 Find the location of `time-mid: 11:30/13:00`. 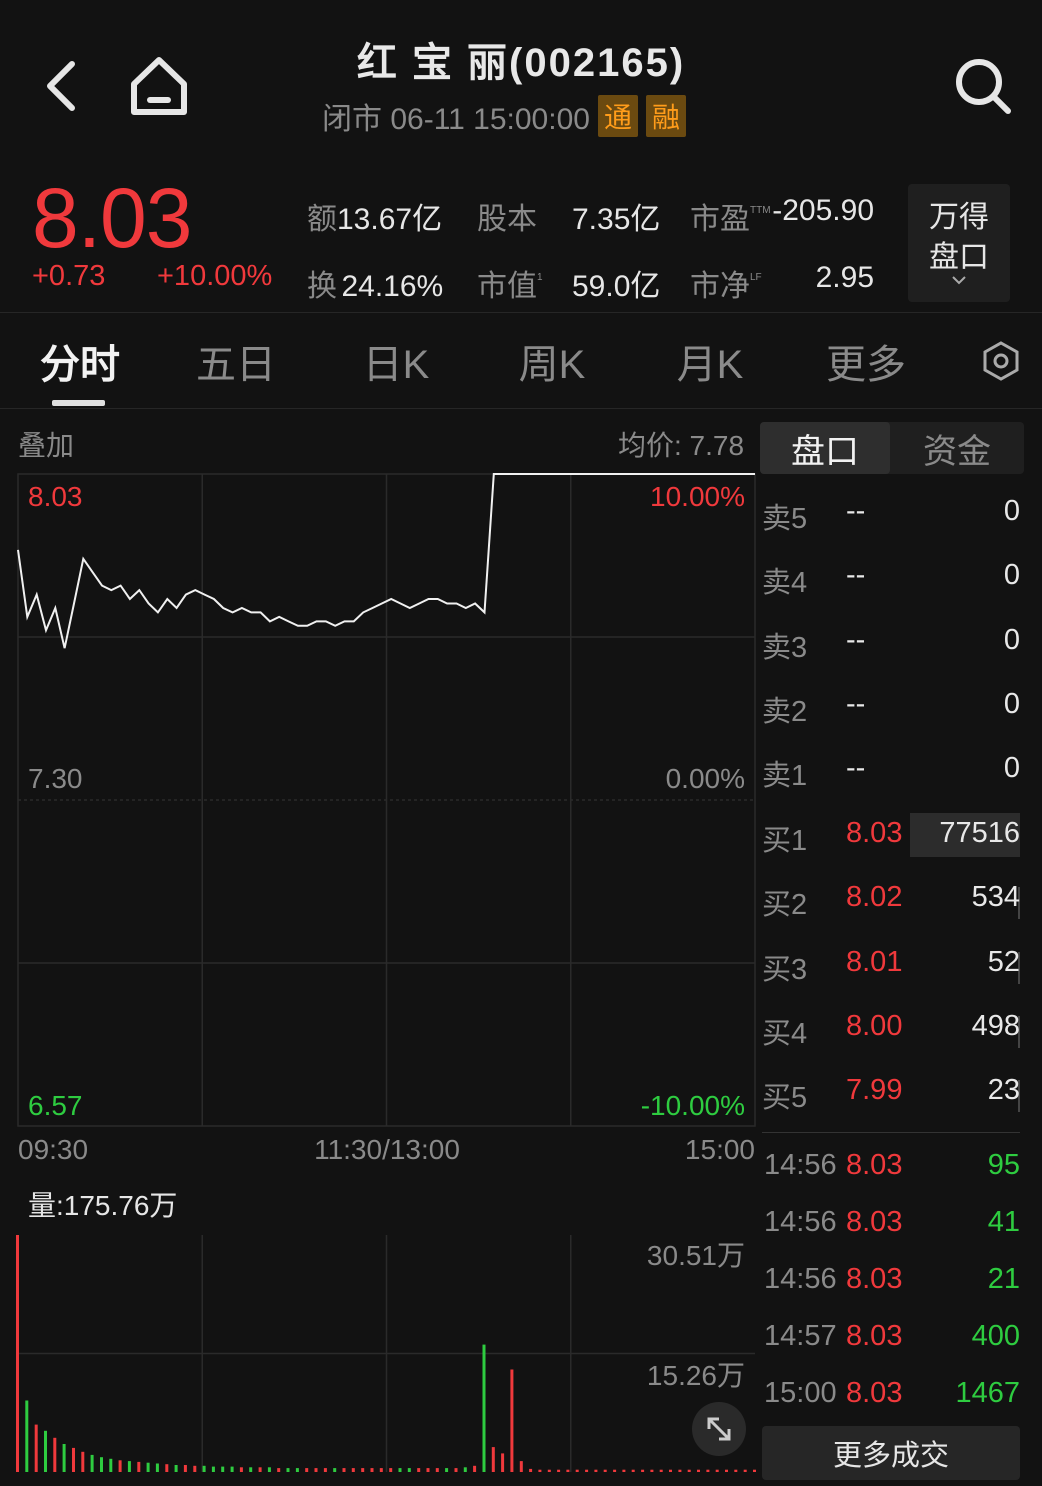

time-mid: 11:30/13:00 is located at coordinates (387, 1149).